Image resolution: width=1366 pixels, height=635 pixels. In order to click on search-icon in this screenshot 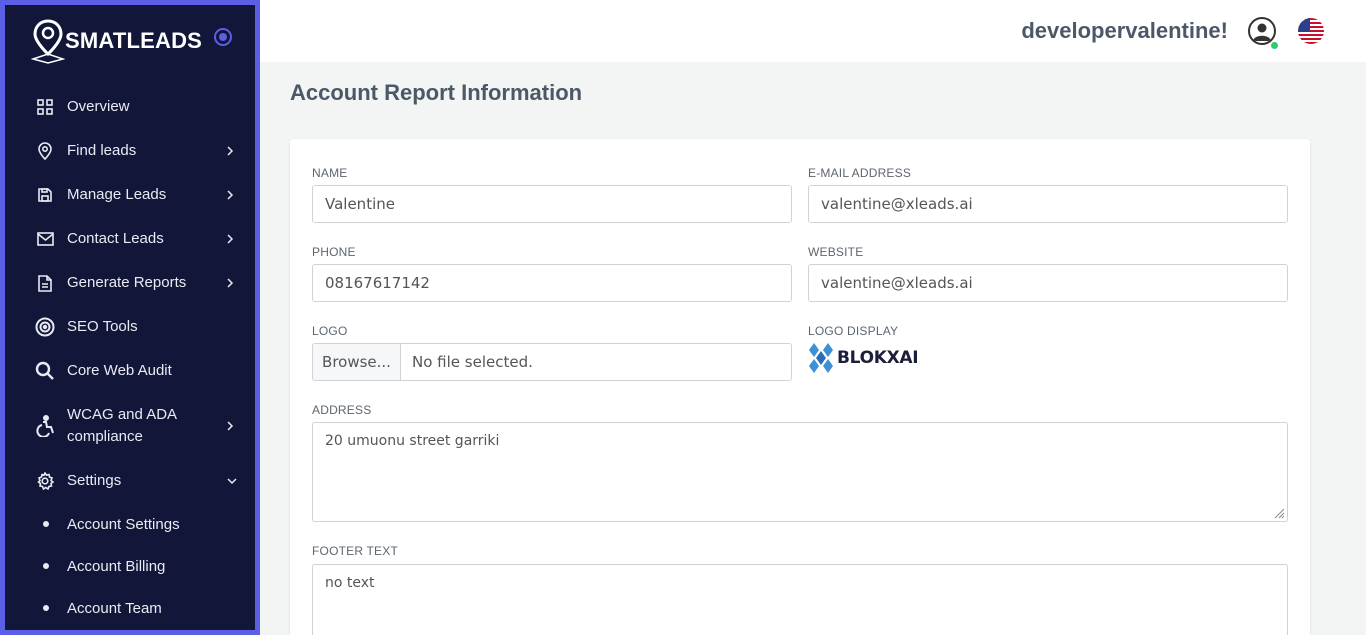, I will do `click(45, 371)`.